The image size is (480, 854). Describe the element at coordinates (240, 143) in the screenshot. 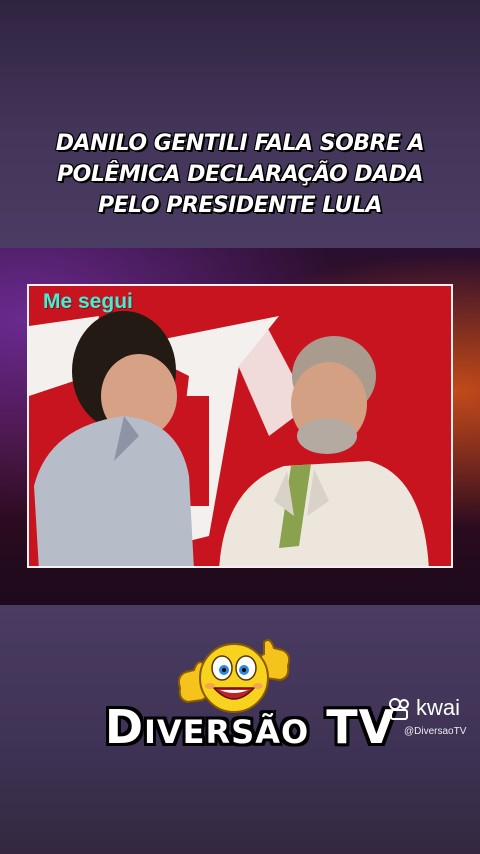

I see `headline-line-1: DANILO GENTILI FALA SOBRE A` at that location.